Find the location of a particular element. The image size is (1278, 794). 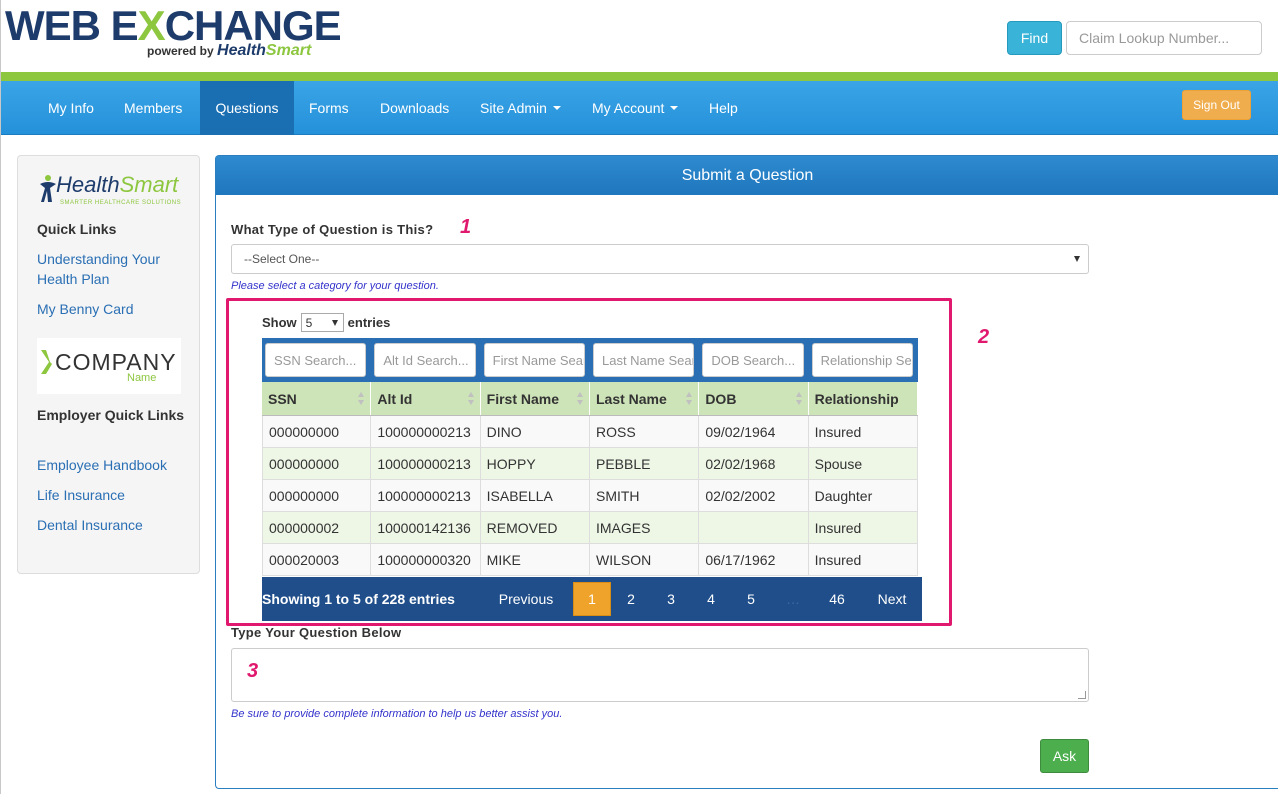

pagination-page-2: 2 is located at coordinates (631, 599).